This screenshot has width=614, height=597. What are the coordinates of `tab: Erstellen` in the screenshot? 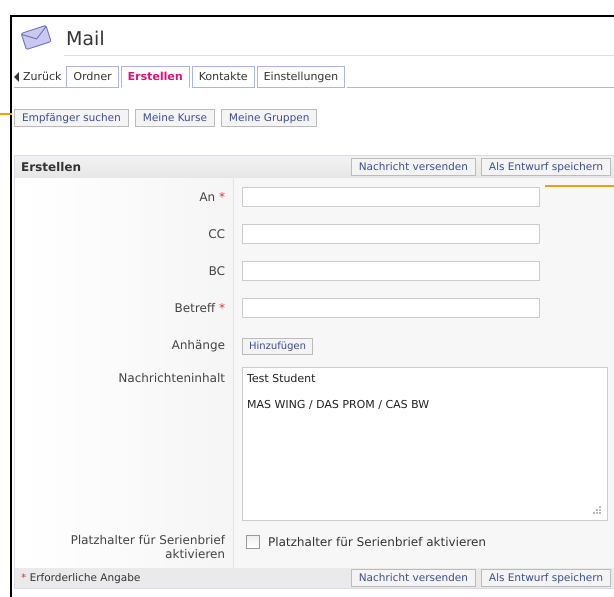 It's located at (155, 77).